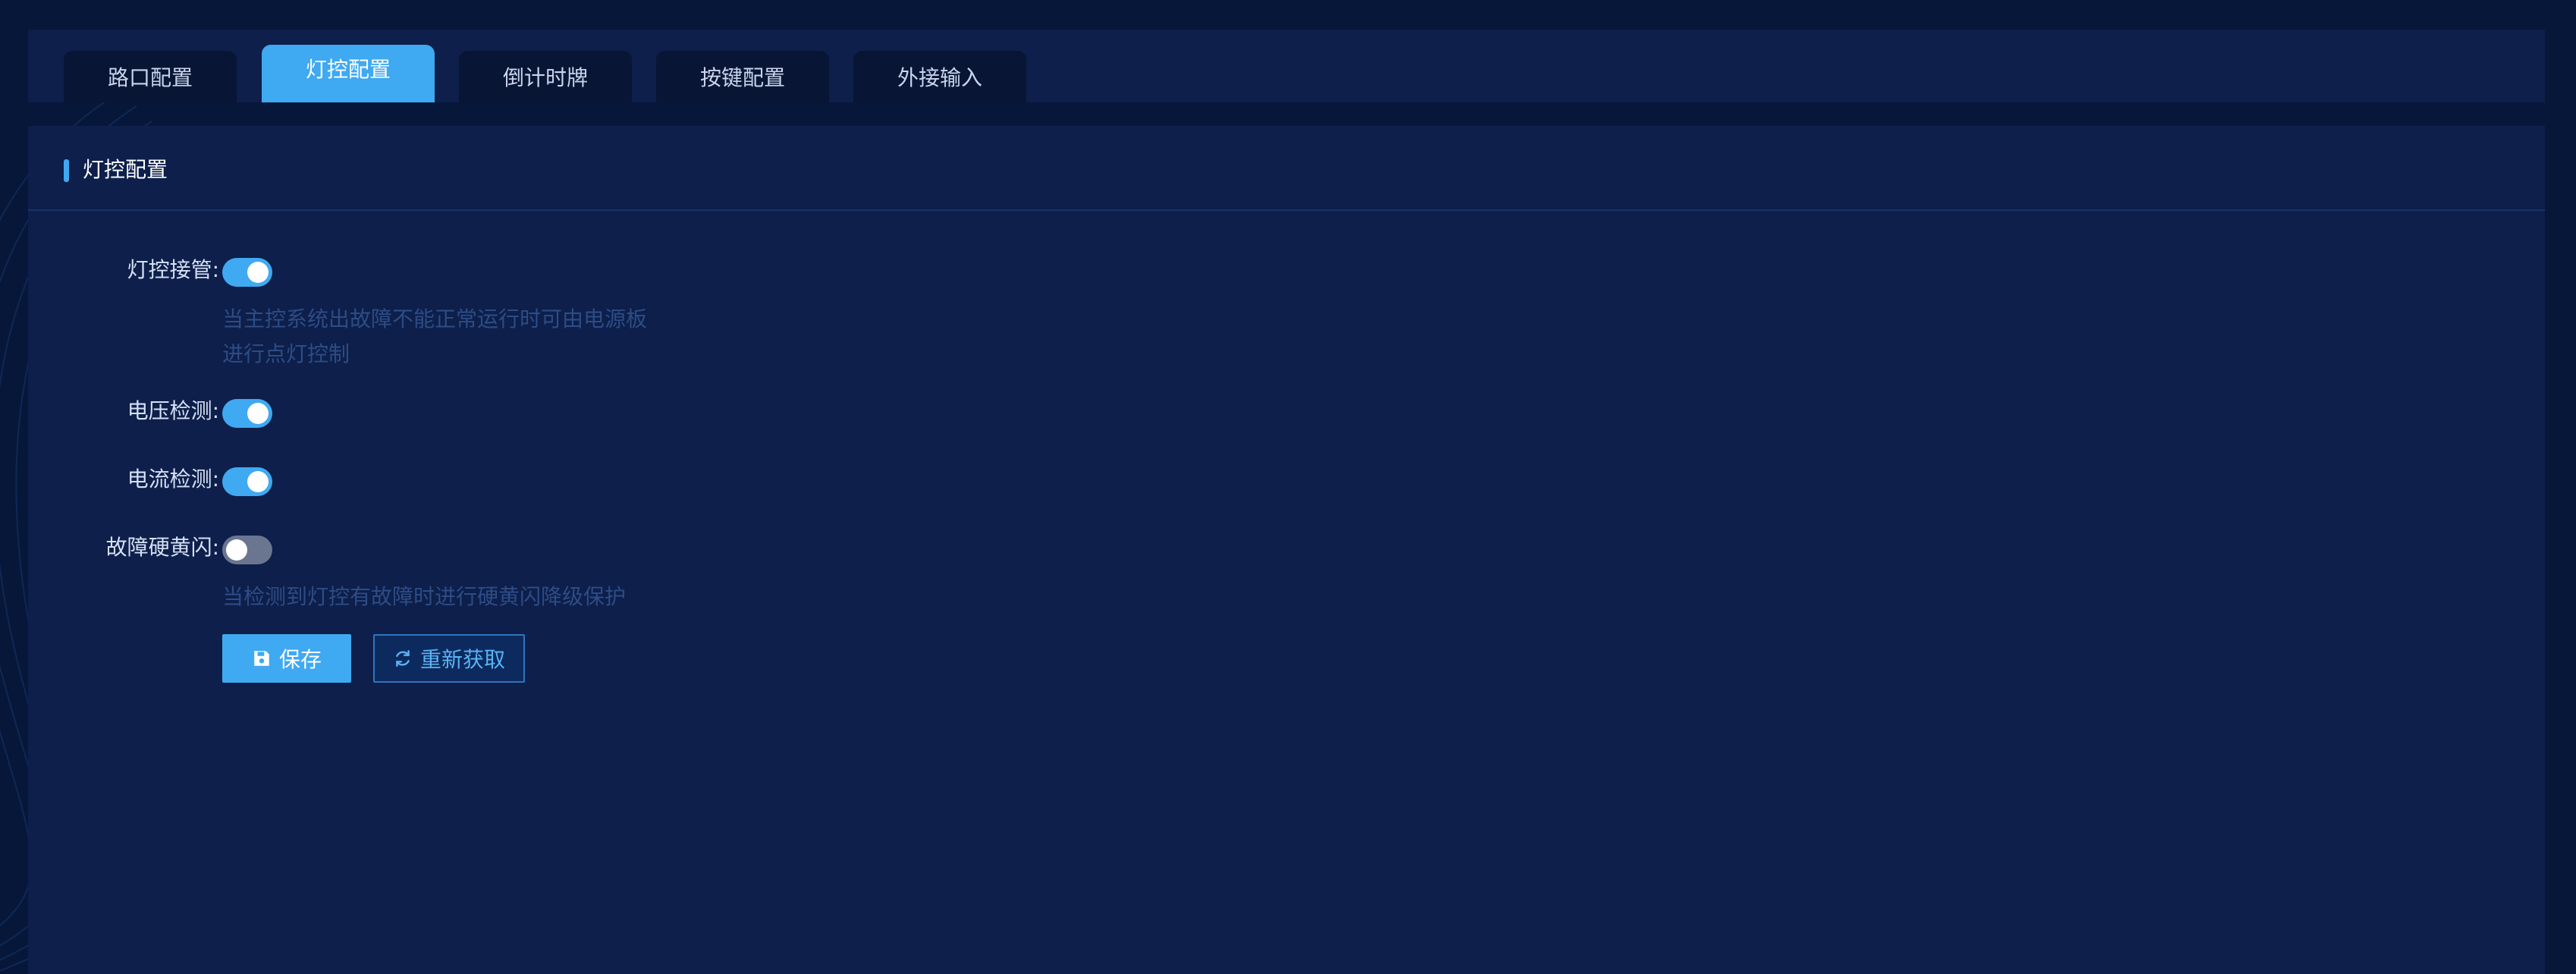 The width and height of the screenshot is (2576, 974). What do you see at coordinates (173, 410) in the screenshot?
I see `voltage-detect-label: 电压检测:` at bounding box center [173, 410].